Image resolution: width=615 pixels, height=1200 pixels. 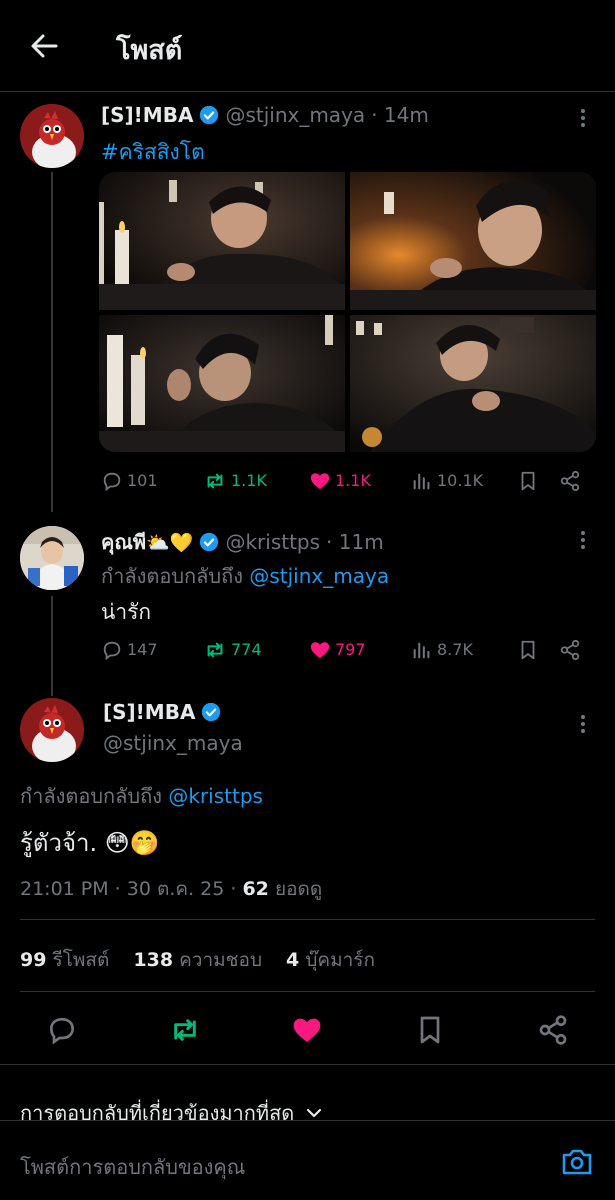 I want to click on reposts-label: รีโพสต์, so click(x=81, y=960).